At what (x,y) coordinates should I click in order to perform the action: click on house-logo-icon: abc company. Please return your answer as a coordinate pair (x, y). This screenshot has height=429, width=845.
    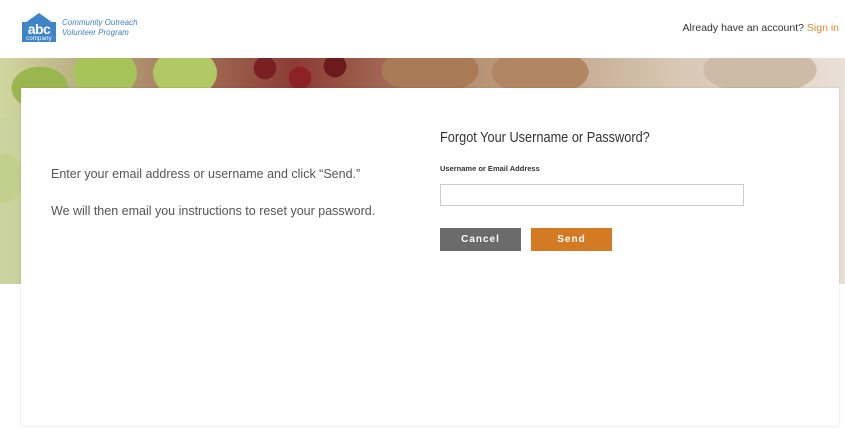
    Looking at the image, I should click on (39, 28).